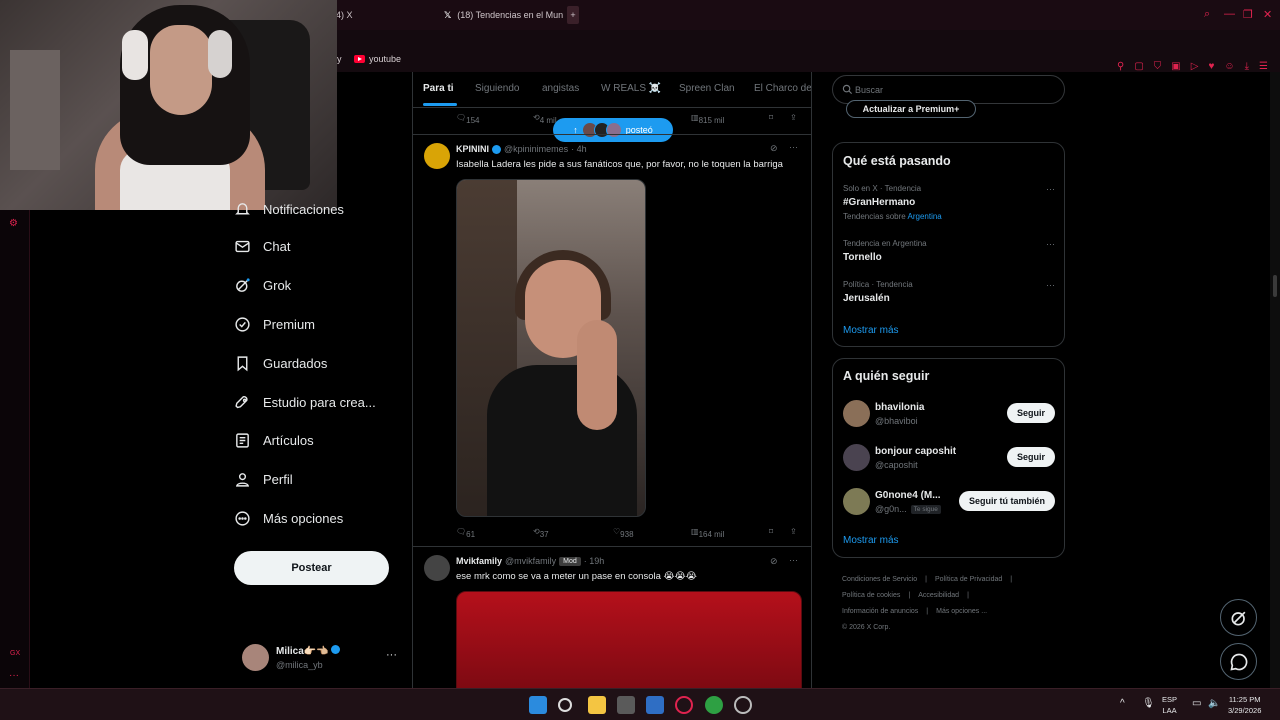 The width and height of the screenshot is (1280, 720). Describe the element at coordinates (479, 561) in the screenshot. I see `tweet-author-name: Mvikfamily` at that location.